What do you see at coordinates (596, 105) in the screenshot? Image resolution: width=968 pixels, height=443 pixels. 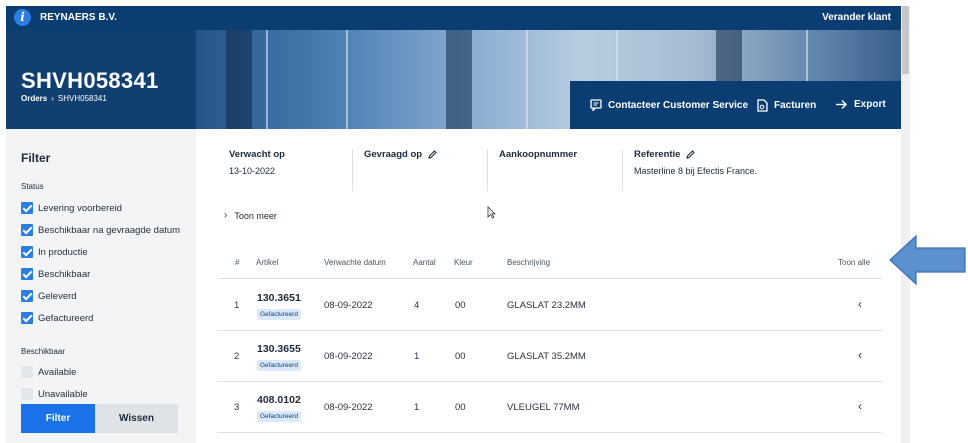 I see `chat-icon` at bounding box center [596, 105].